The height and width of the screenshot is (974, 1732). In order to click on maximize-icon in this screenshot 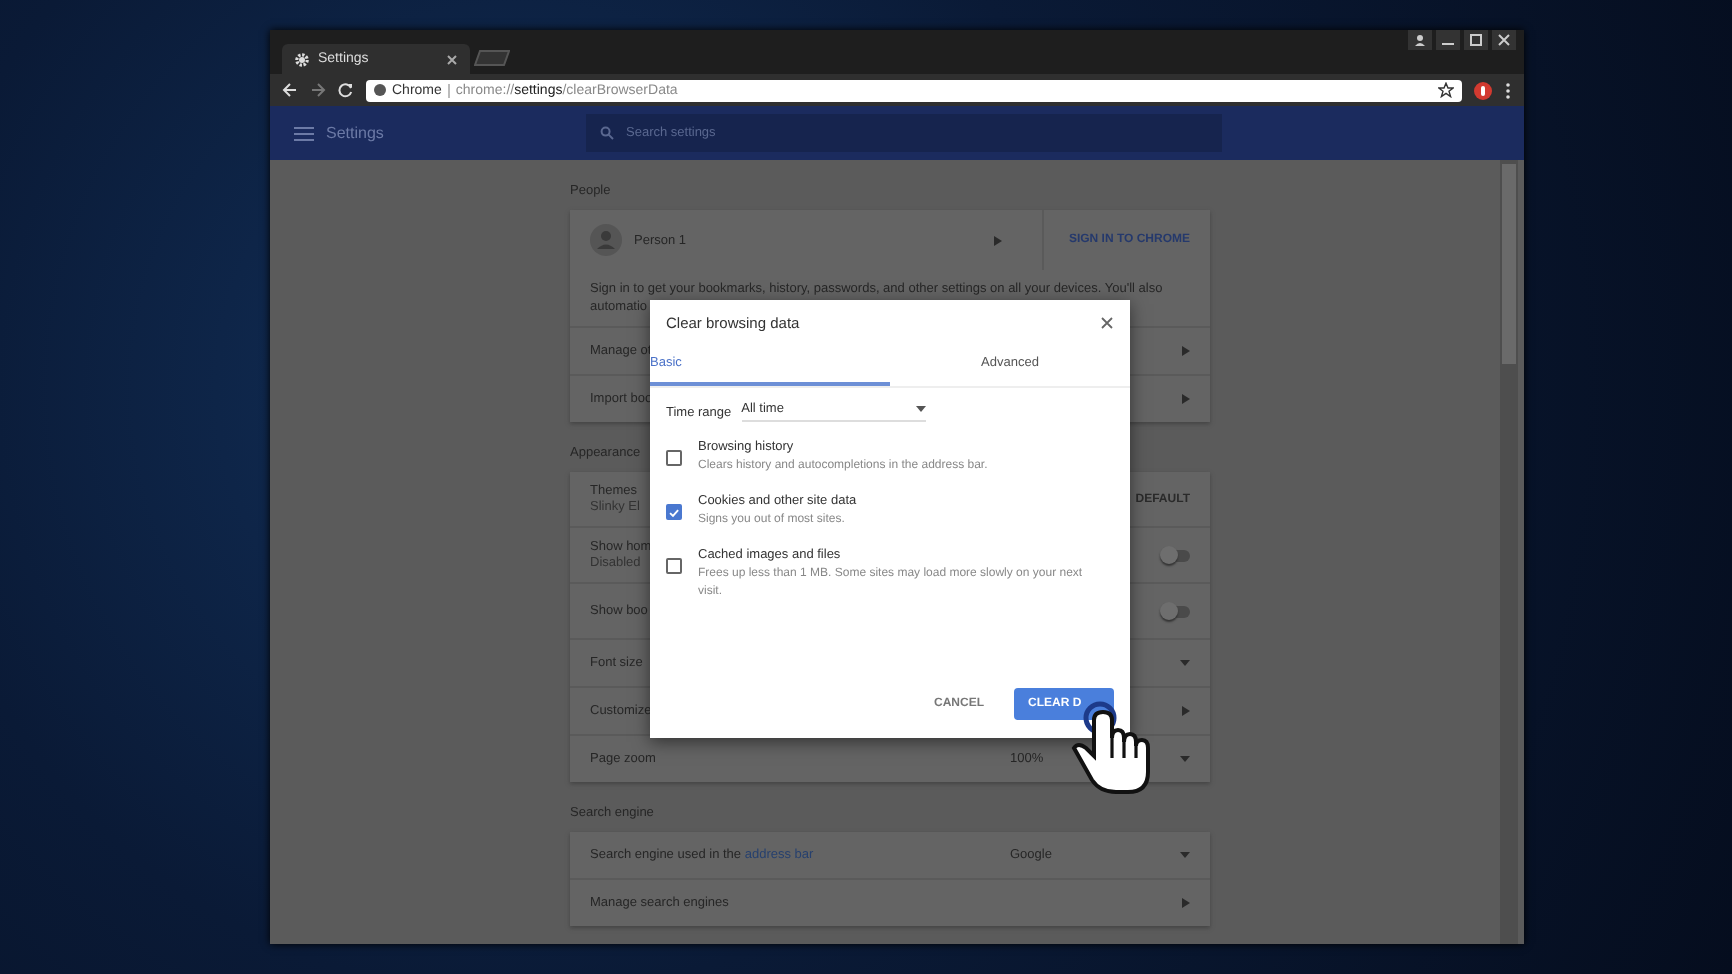, I will do `click(1476, 40)`.